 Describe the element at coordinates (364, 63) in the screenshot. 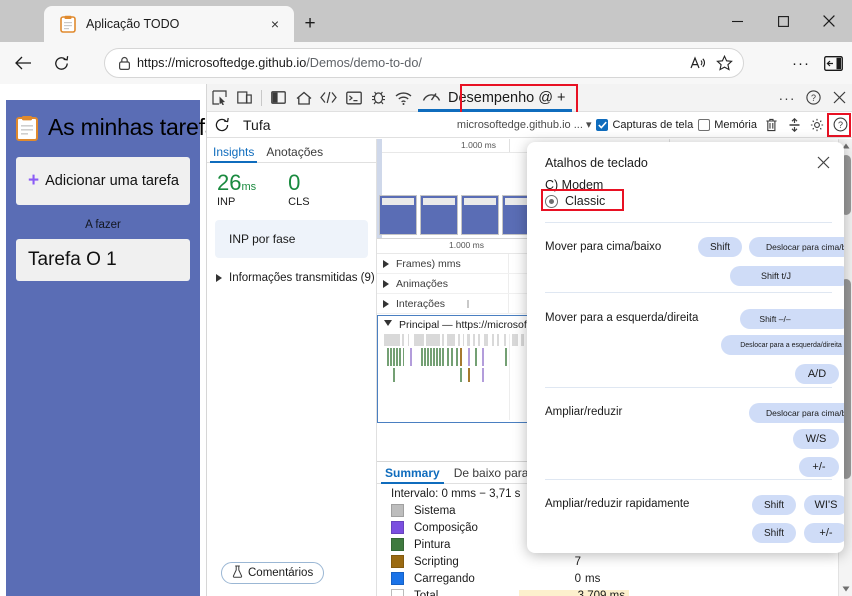

I see `url-path: /Demos/demo-to-do/` at that location.